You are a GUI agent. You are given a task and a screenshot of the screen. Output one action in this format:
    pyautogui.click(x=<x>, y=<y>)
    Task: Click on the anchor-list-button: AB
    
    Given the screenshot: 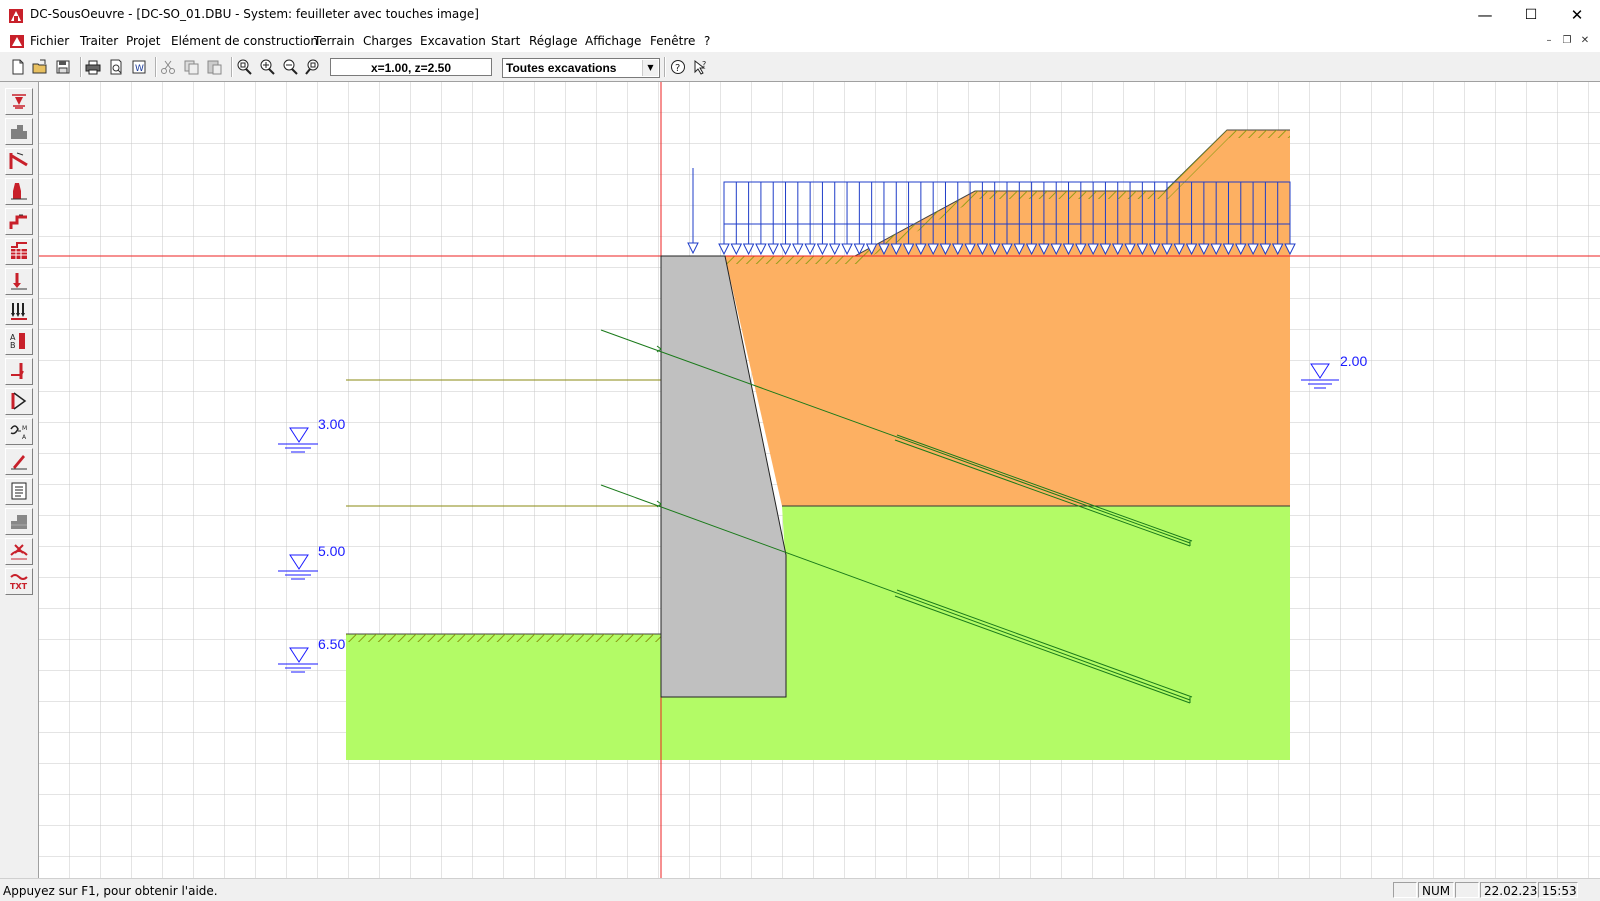 What is the action you would take?
    pyautogui.click(x=19, y=341)
    